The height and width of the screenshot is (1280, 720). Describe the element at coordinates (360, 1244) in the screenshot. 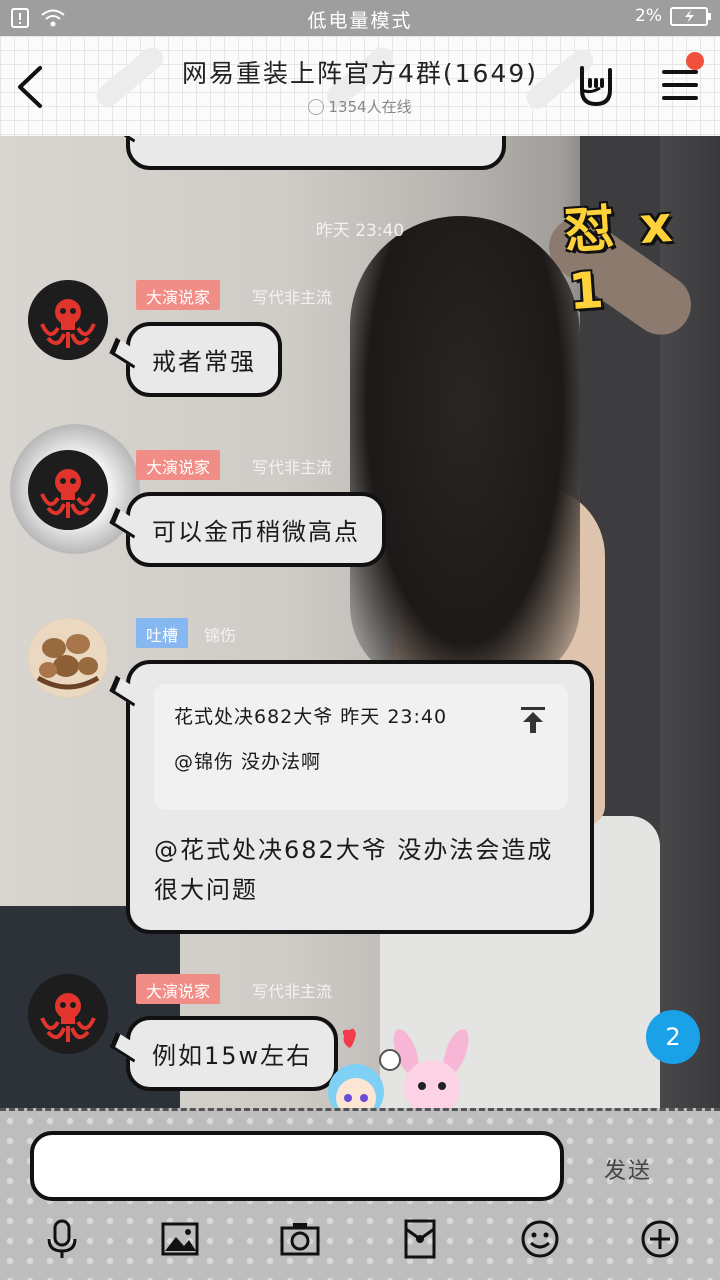

I see `input-toolbar` at that location.